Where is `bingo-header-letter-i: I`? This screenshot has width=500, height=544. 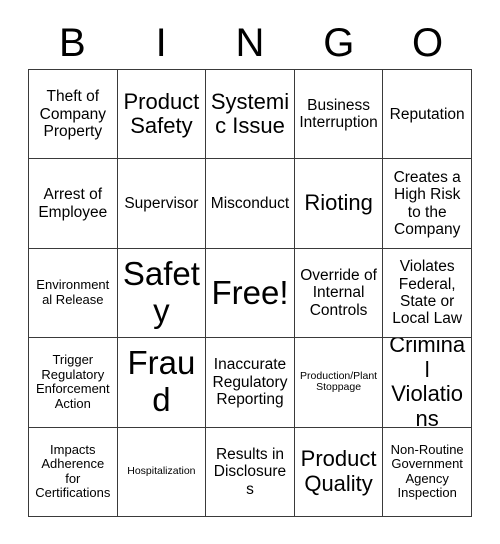
bingo-header-letter-i: I is located at coordinates (161, 43).